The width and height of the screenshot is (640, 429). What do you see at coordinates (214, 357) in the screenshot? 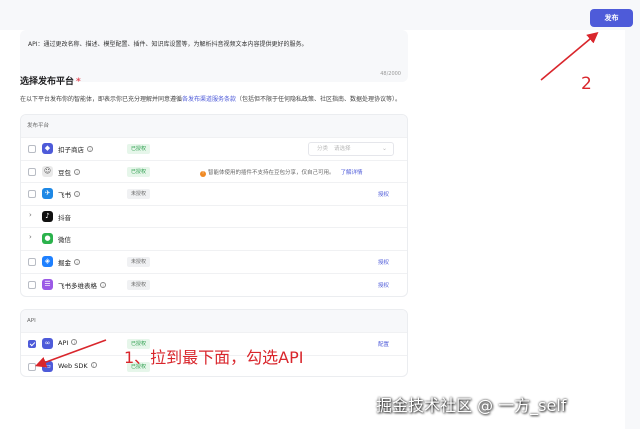
I see `annotation-step-1: 1、拉到最下面，勾选API` at bounding box center [214, 357].